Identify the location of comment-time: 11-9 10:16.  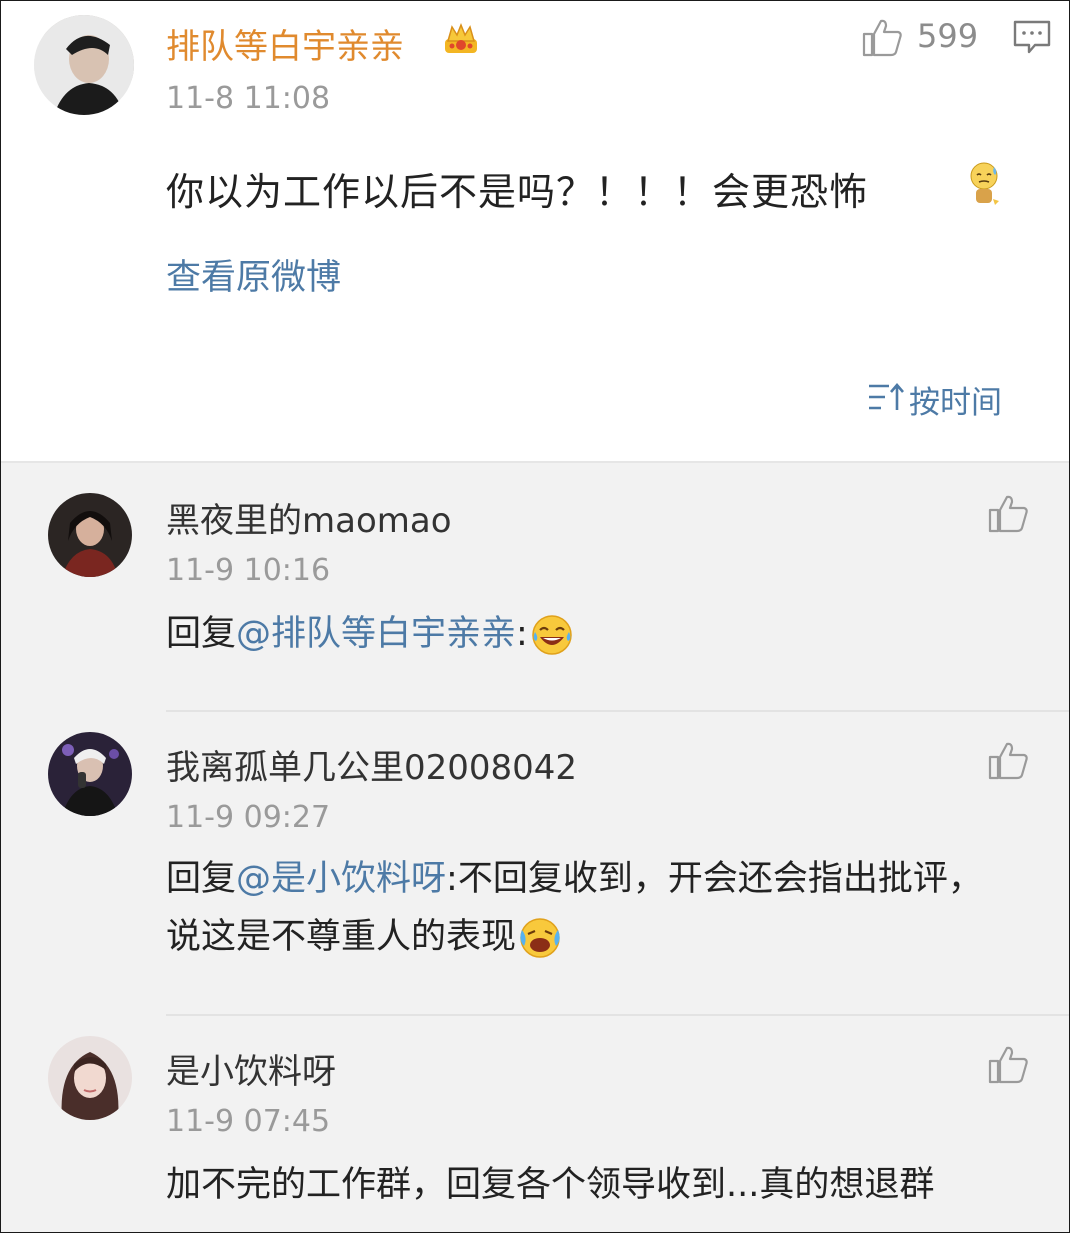
(248, 570).